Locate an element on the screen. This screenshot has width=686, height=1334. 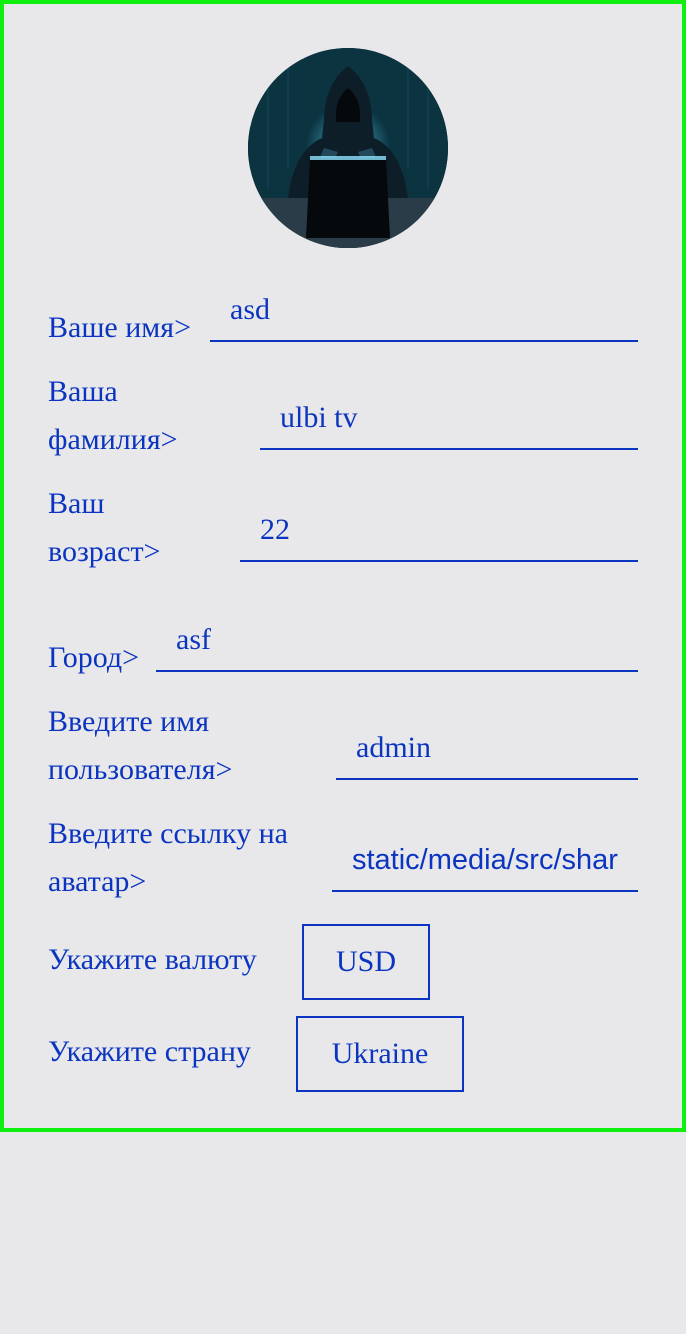
country-select: Ukraine is located at coordinates (380, 1054).